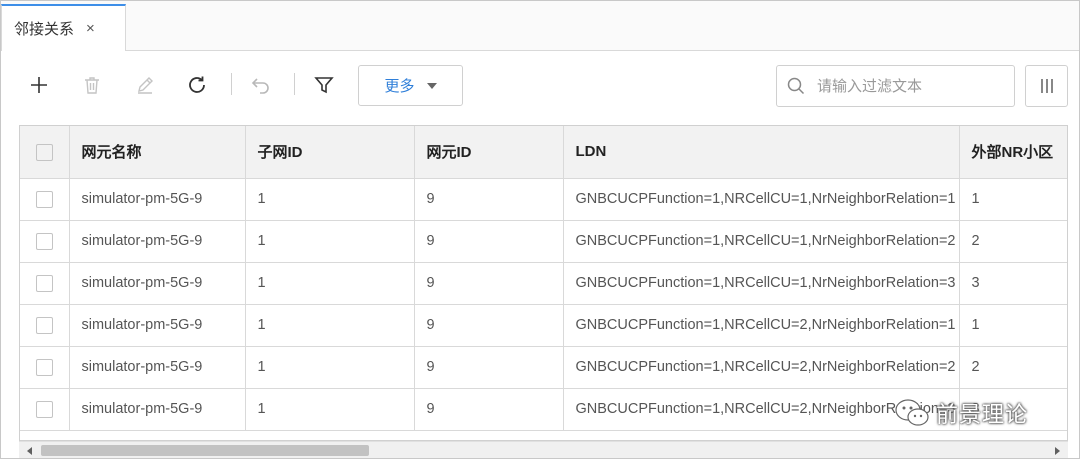 The width and height of the screenshot is (1080, 459). I want to click on filter-input, so click(910, 86).